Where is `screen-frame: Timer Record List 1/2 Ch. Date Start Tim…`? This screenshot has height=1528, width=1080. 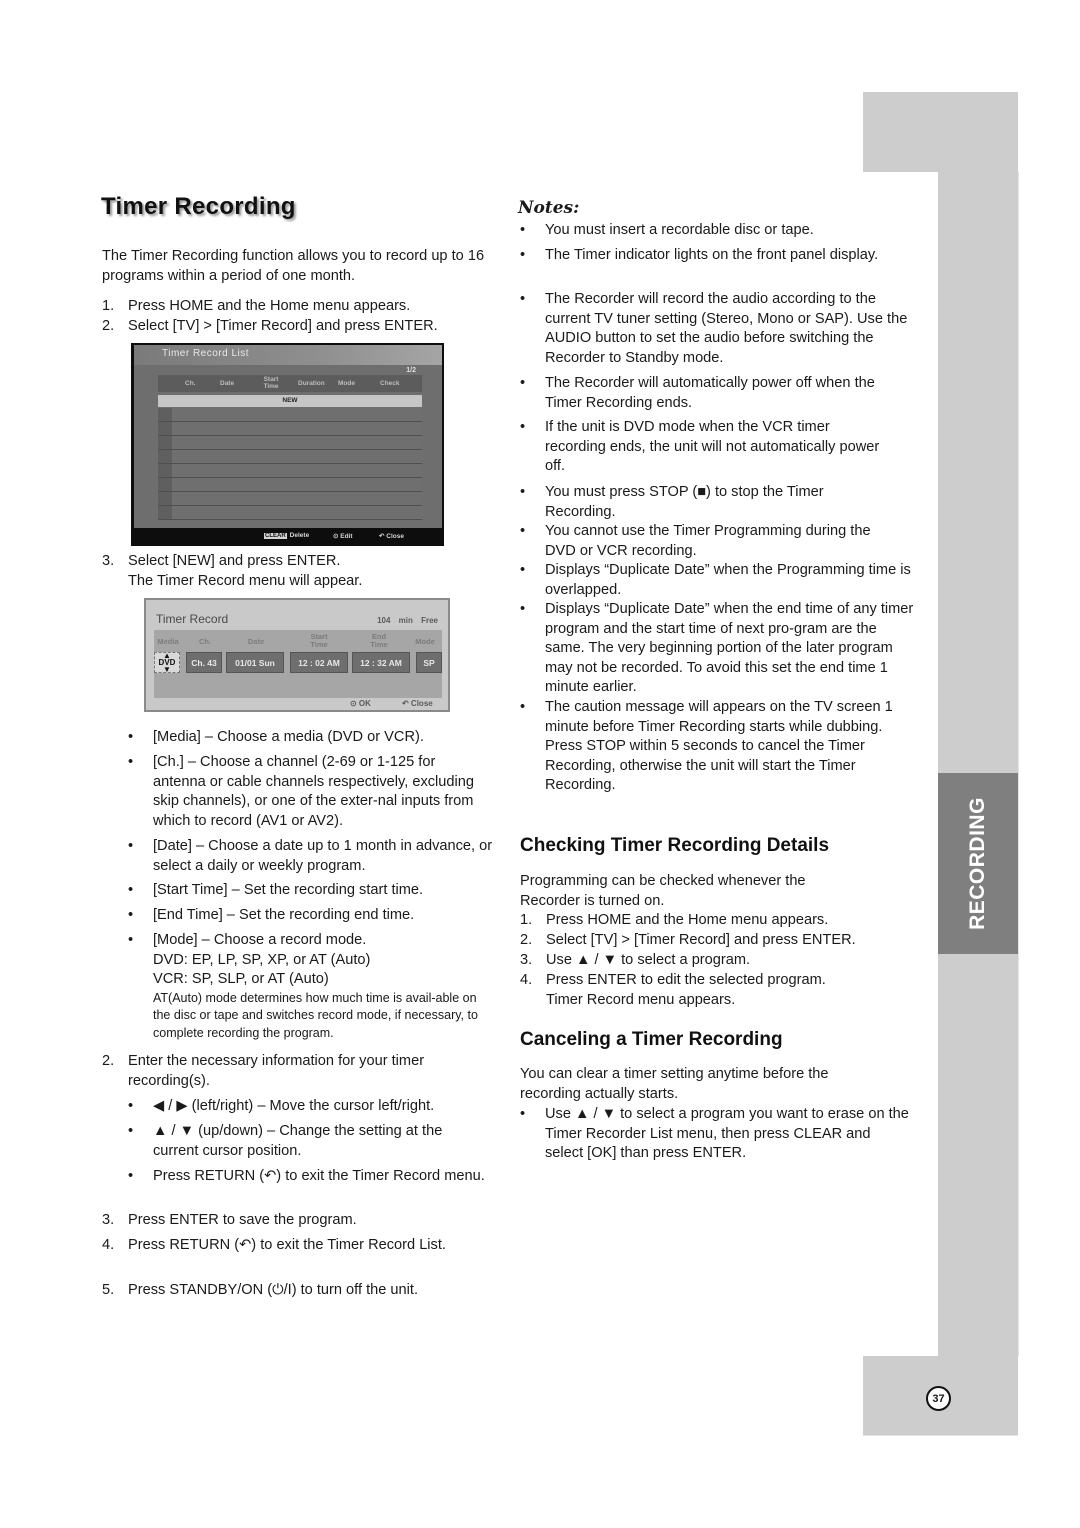
screen-frame: Timer Record List 1/2 Ch. Date Start Tim… is located at coordinates (288, 436).